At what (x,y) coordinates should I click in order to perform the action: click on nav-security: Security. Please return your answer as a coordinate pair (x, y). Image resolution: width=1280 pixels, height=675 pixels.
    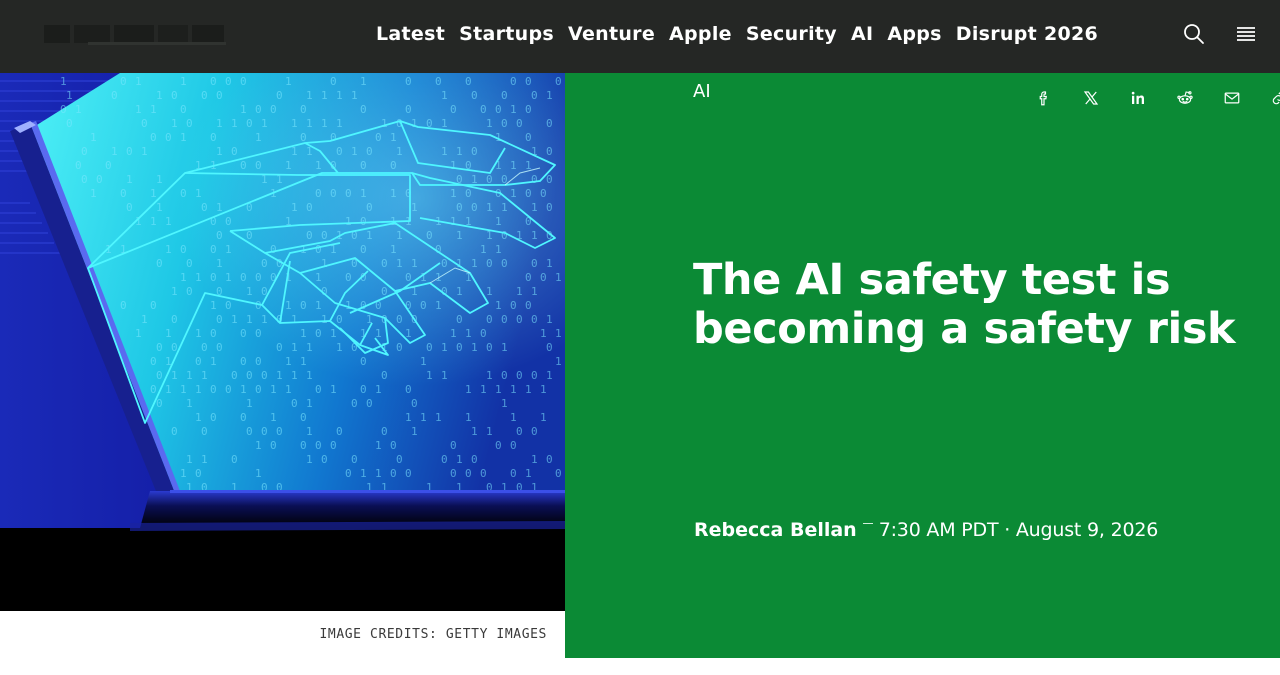
    Looking at the image, I should click on (791, 34).